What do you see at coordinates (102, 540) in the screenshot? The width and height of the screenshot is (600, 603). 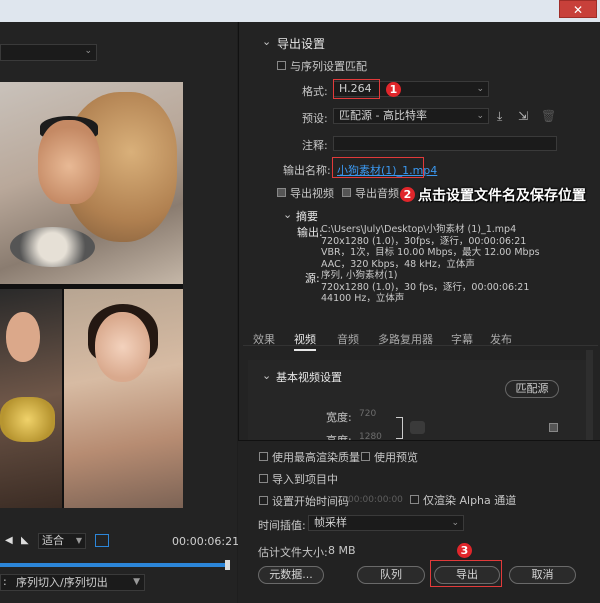 I see `export-frame-icon` at bounding box center [102, 540].